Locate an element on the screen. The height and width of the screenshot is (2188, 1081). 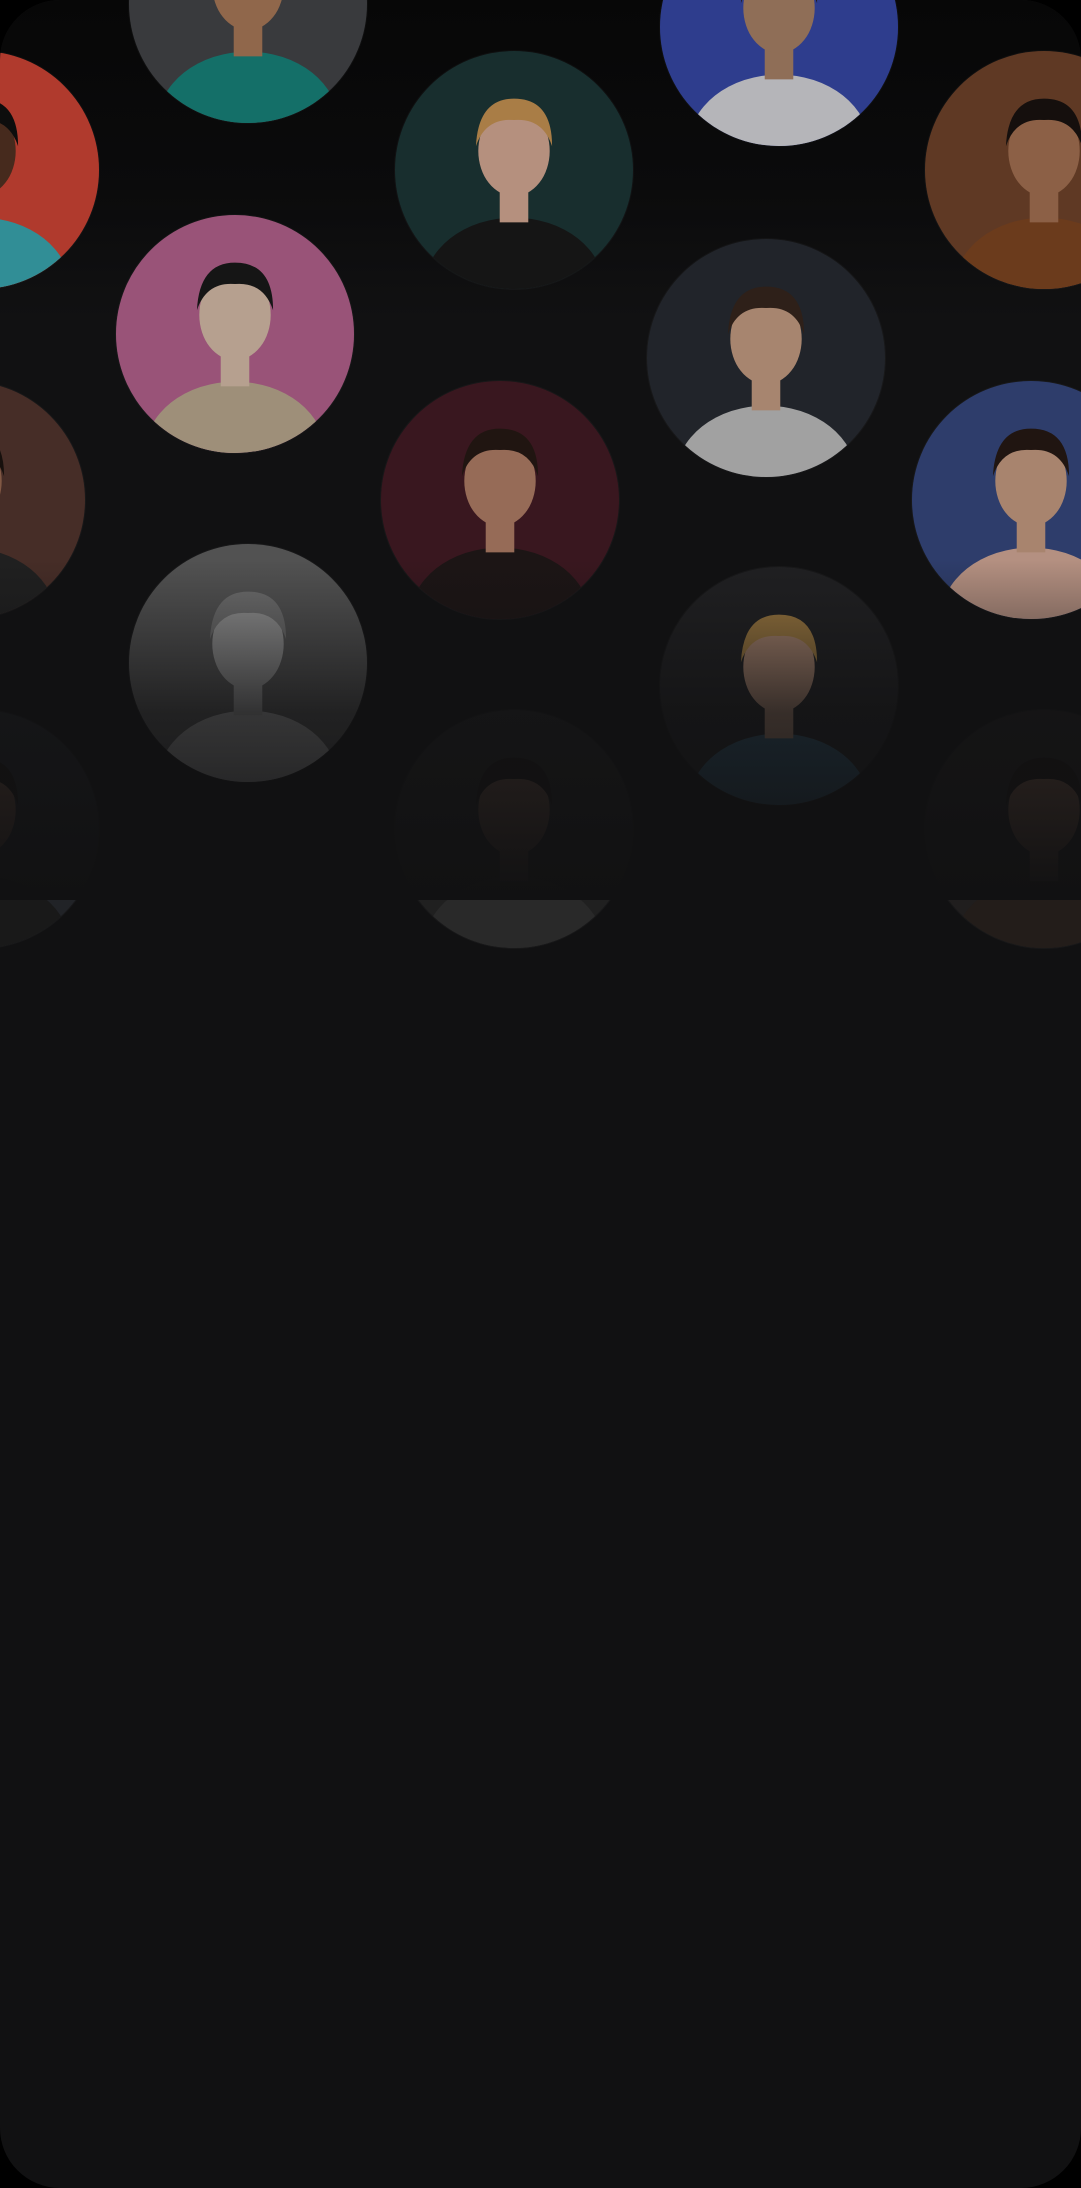
artist-grey-jacket-portrait is located at coordinates (766, 358).